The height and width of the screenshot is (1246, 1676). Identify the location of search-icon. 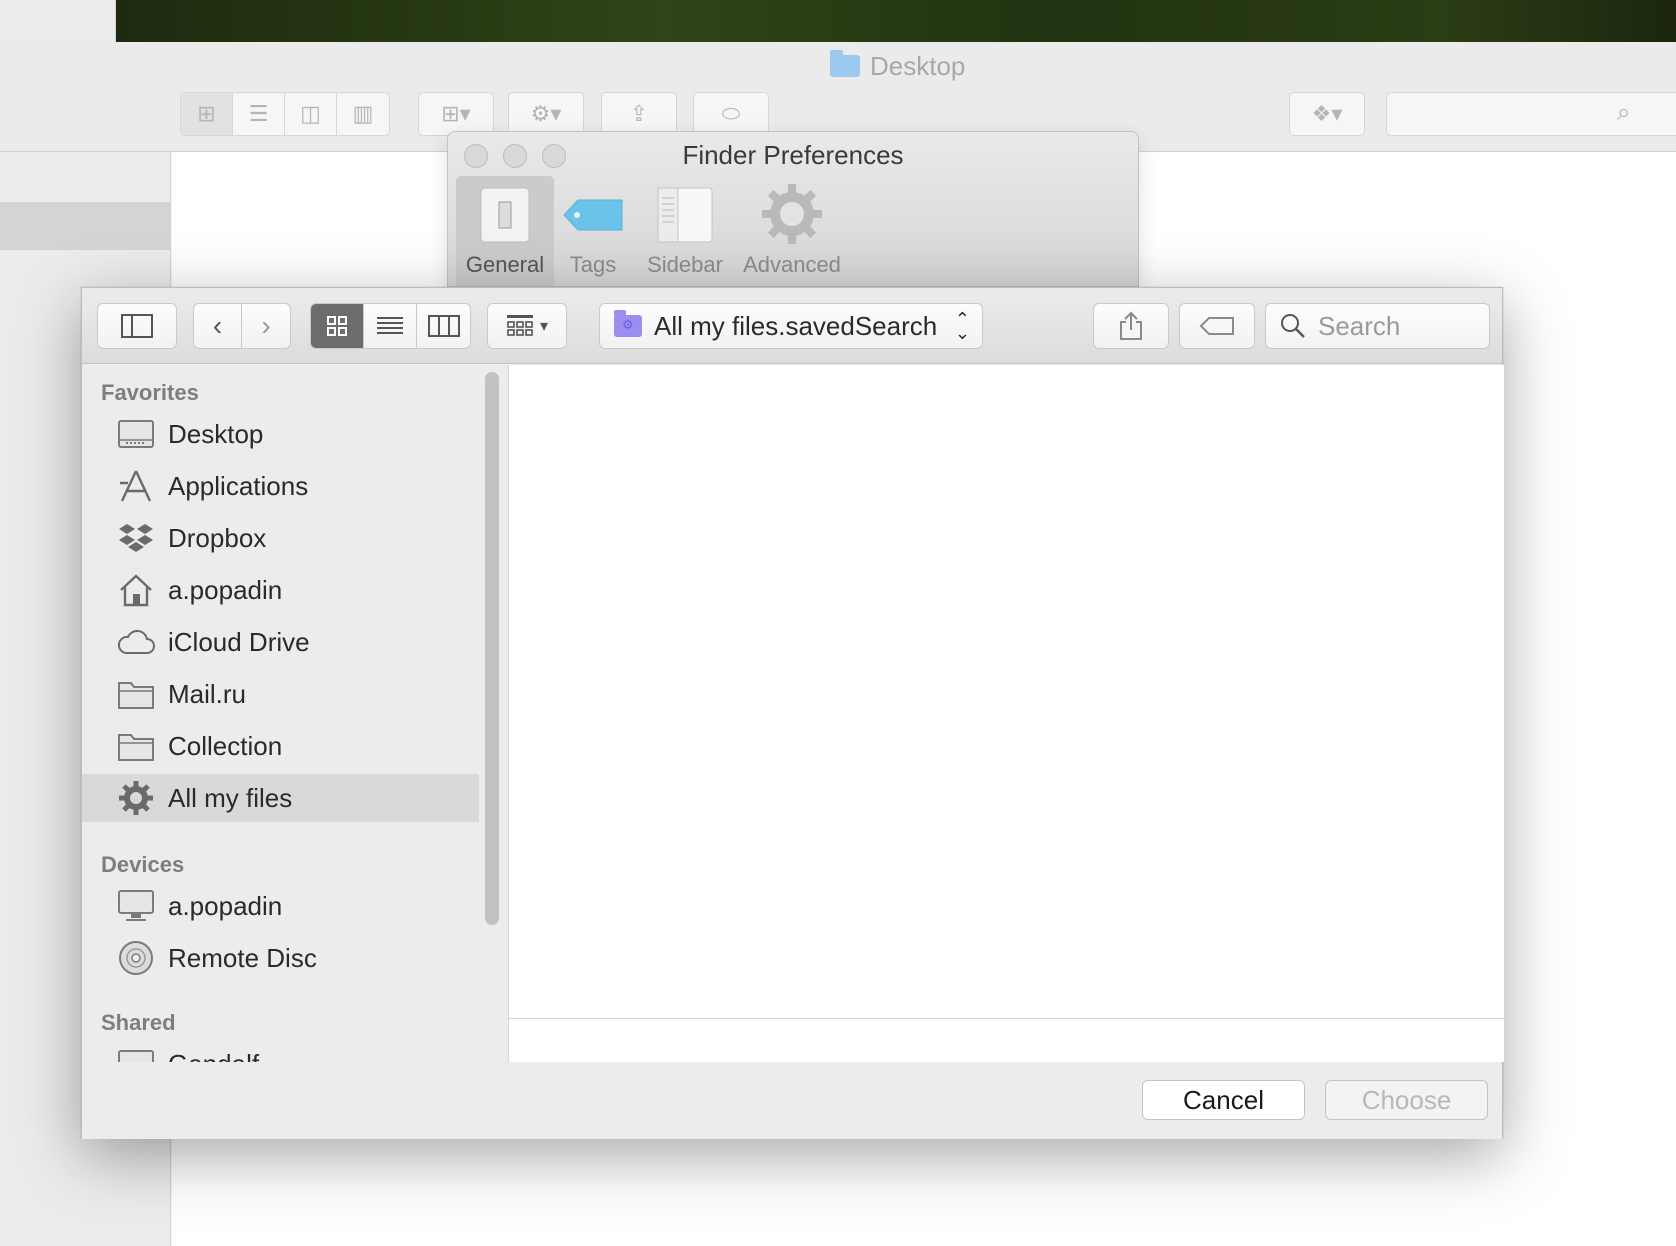
(1293, 326).